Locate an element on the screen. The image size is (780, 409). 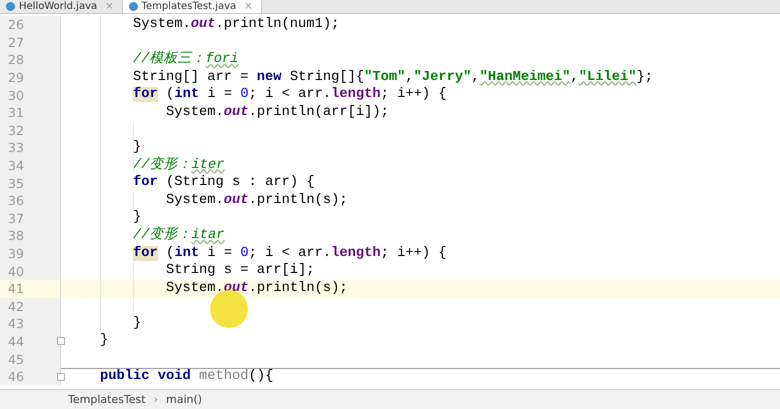
line-number: 37 is located at coordinates (15, 218).